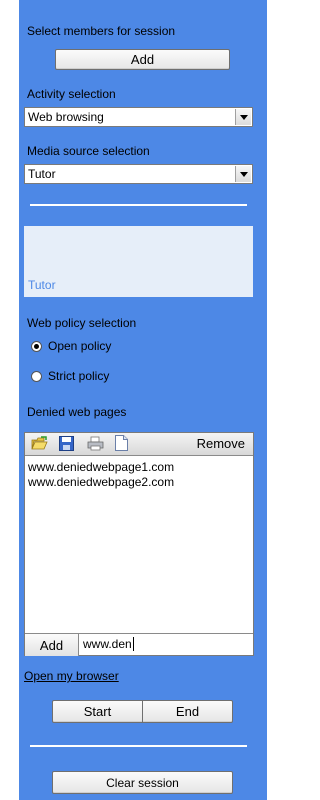 Image resolution: width=320 pixels, height=800 pixels. I want to click on print-icon, so click(95, 445).